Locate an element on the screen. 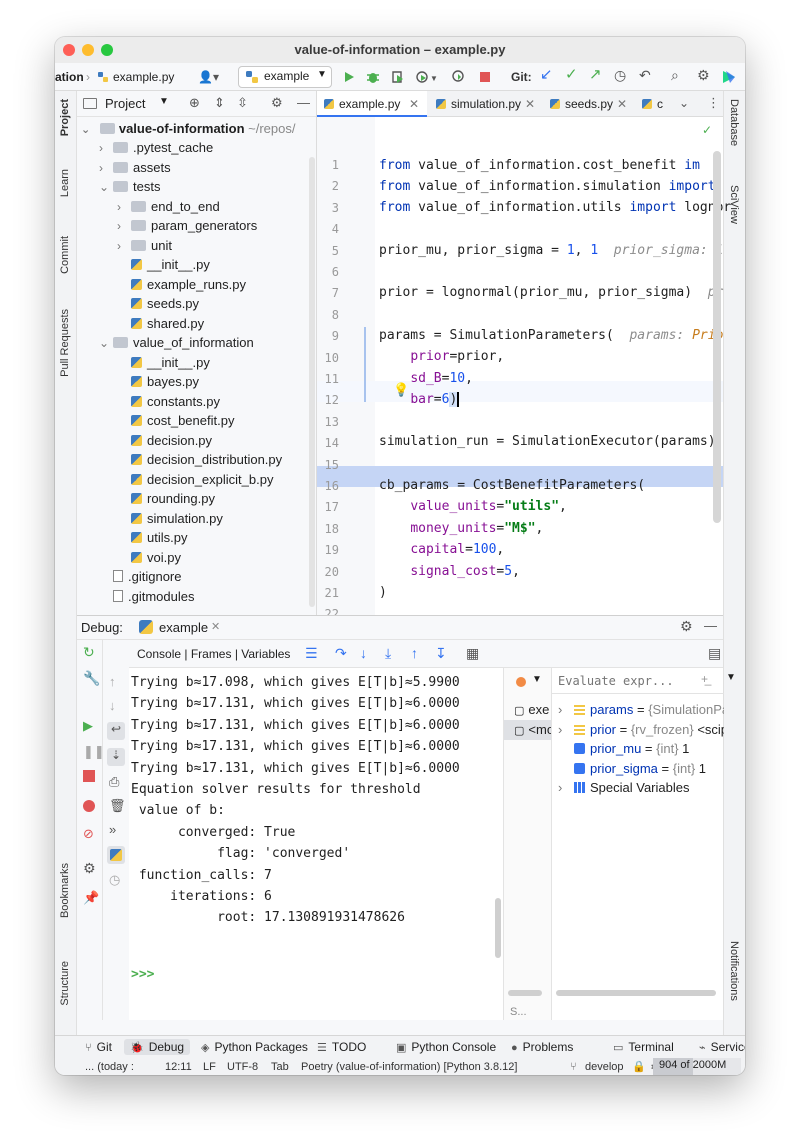  scroll-to-end-icon: ⇣ is located at coordinates (116, 757).